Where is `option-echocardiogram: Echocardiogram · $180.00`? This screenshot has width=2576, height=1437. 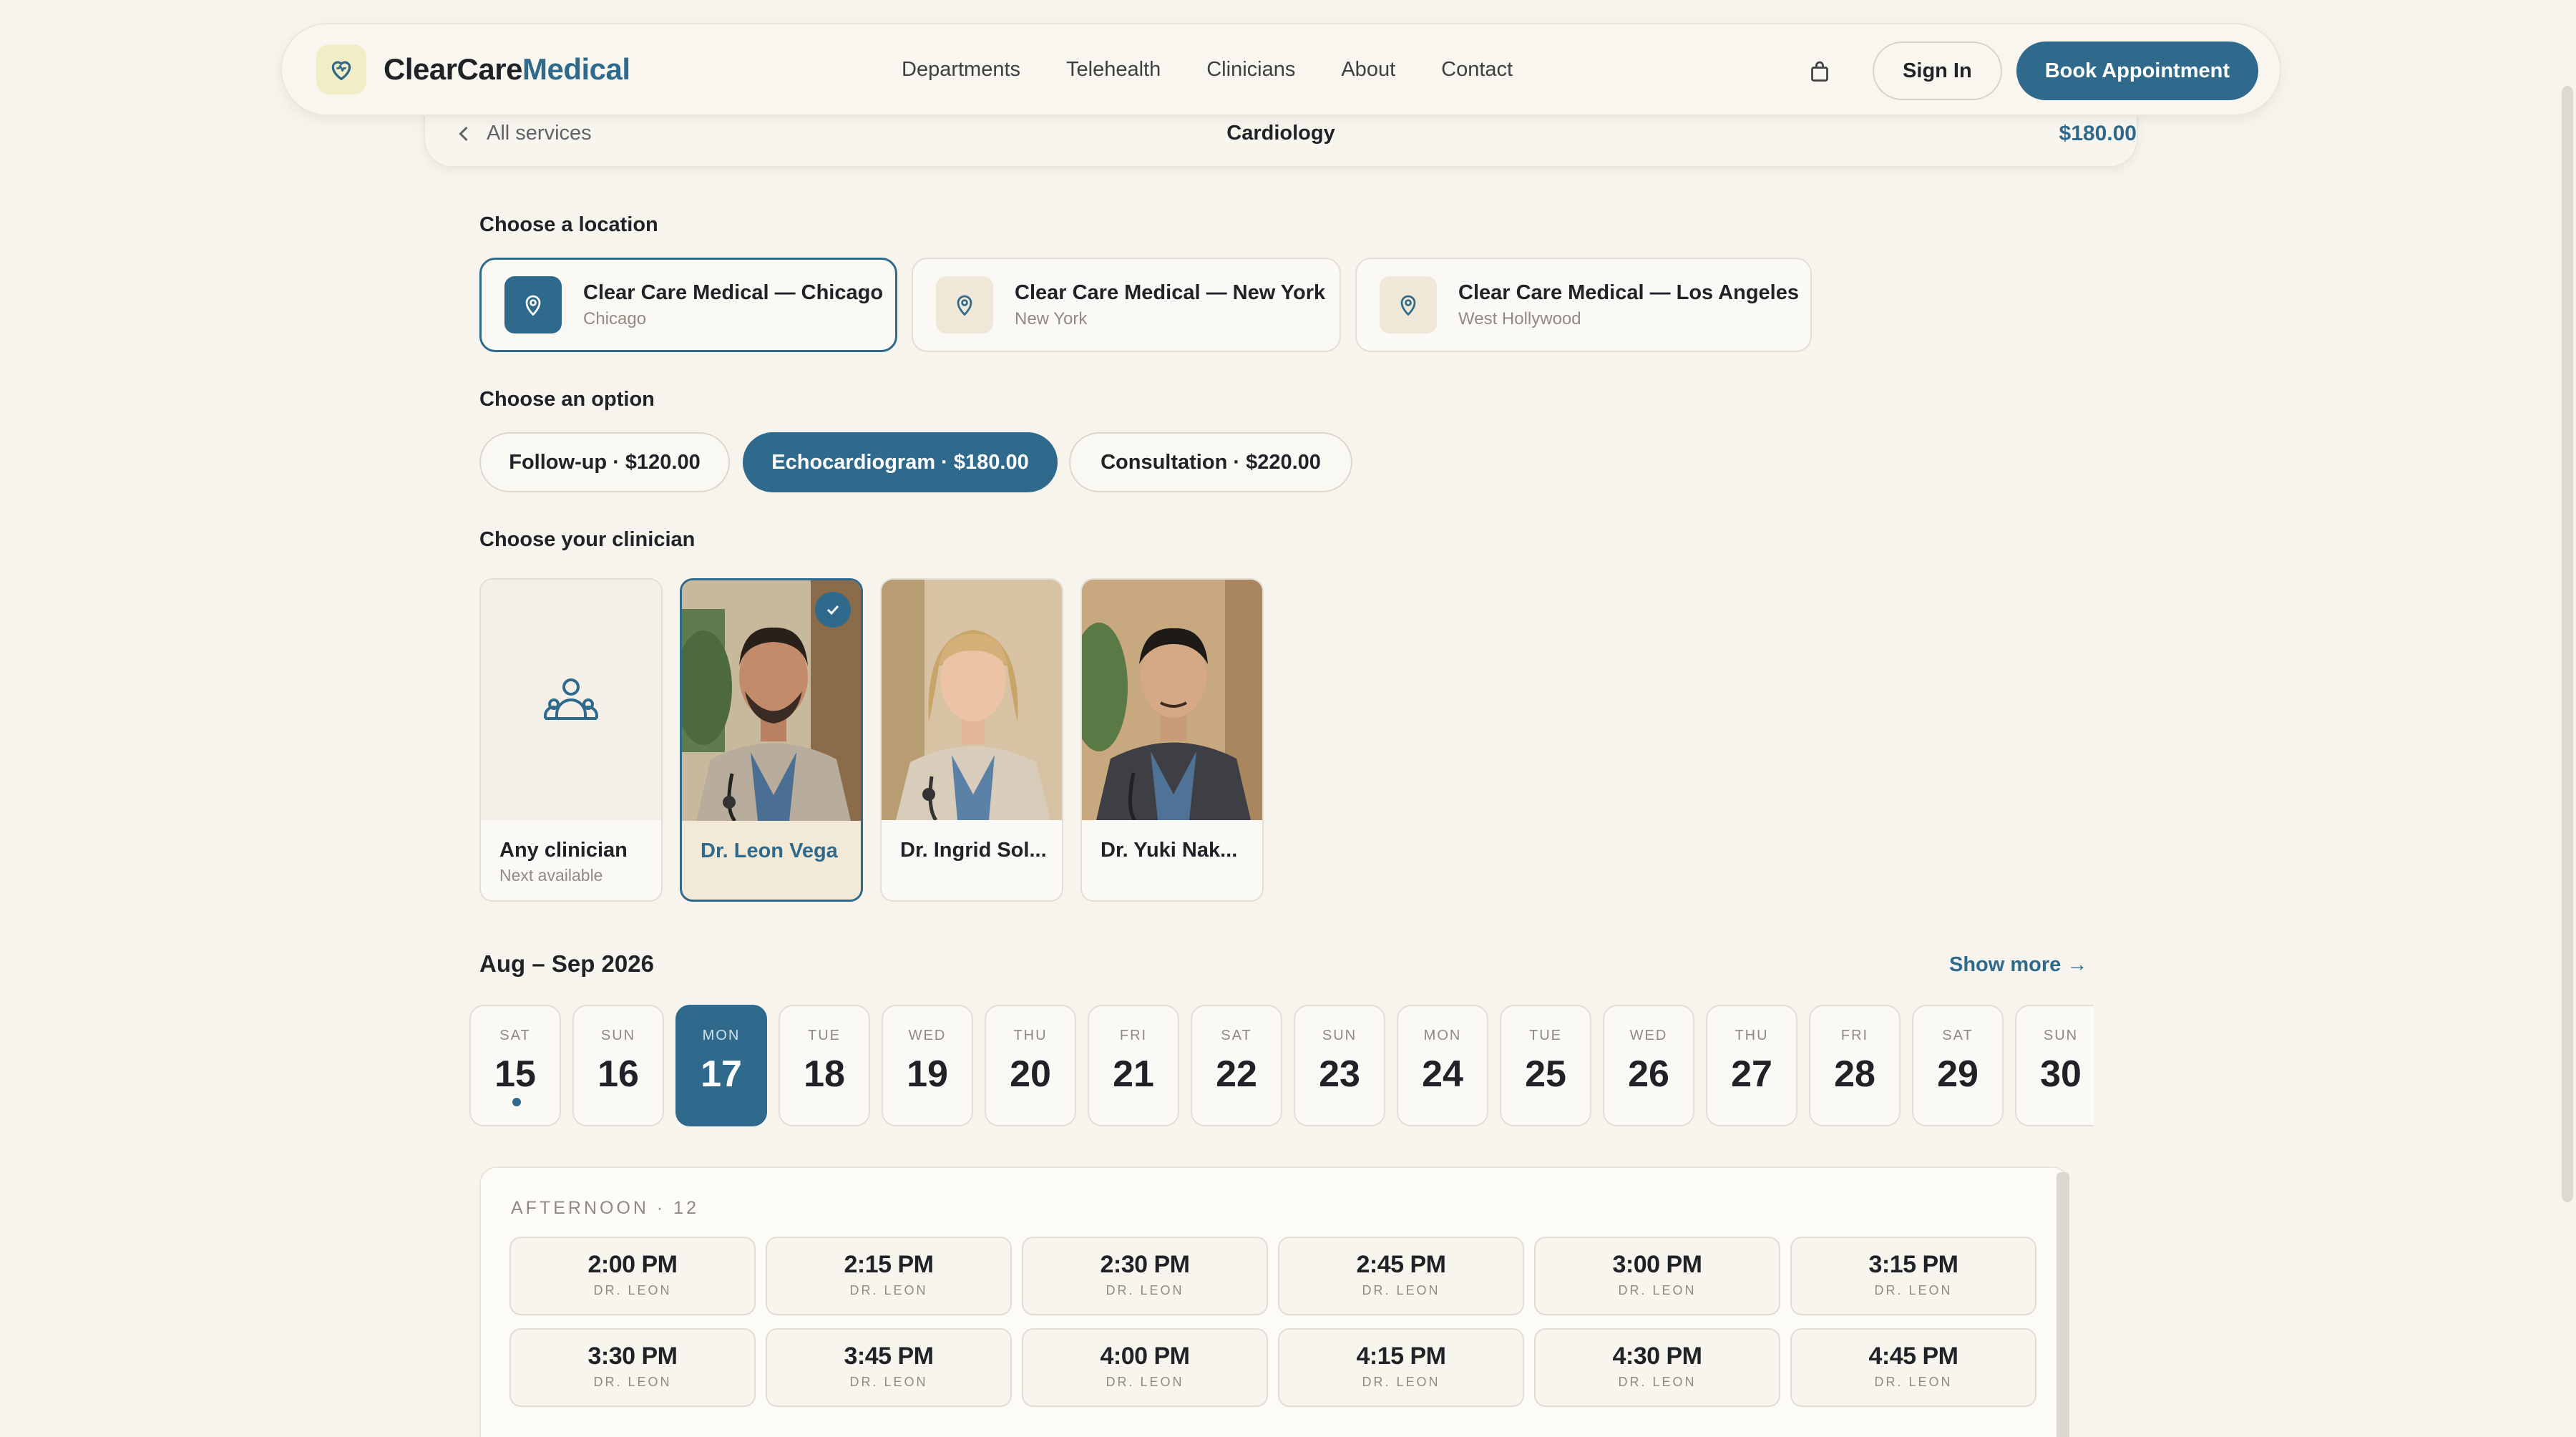
option-echocardiogram: Echocardiogram · $180.00 is located at coordinates (900, 462).